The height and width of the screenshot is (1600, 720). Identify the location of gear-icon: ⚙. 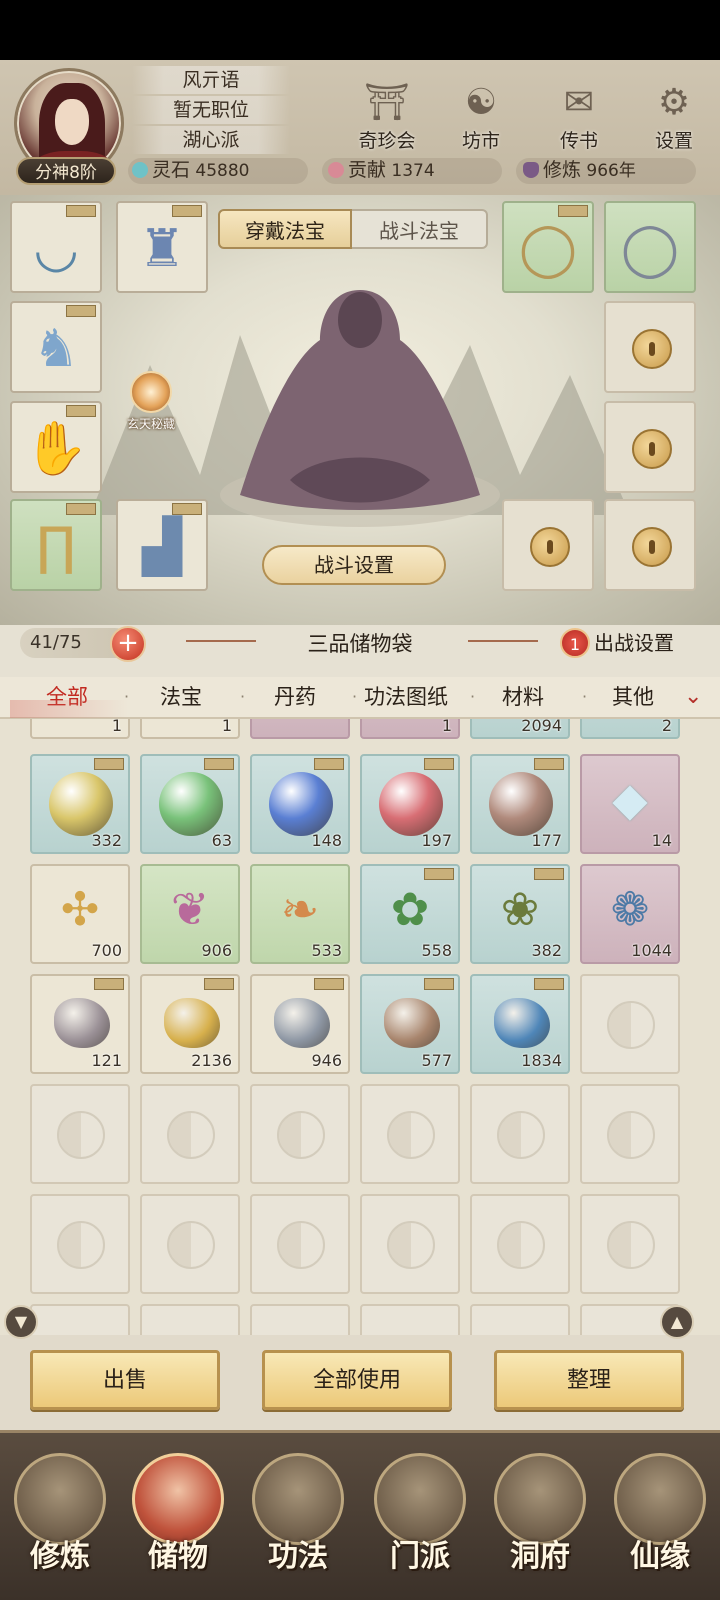
(674, 102).